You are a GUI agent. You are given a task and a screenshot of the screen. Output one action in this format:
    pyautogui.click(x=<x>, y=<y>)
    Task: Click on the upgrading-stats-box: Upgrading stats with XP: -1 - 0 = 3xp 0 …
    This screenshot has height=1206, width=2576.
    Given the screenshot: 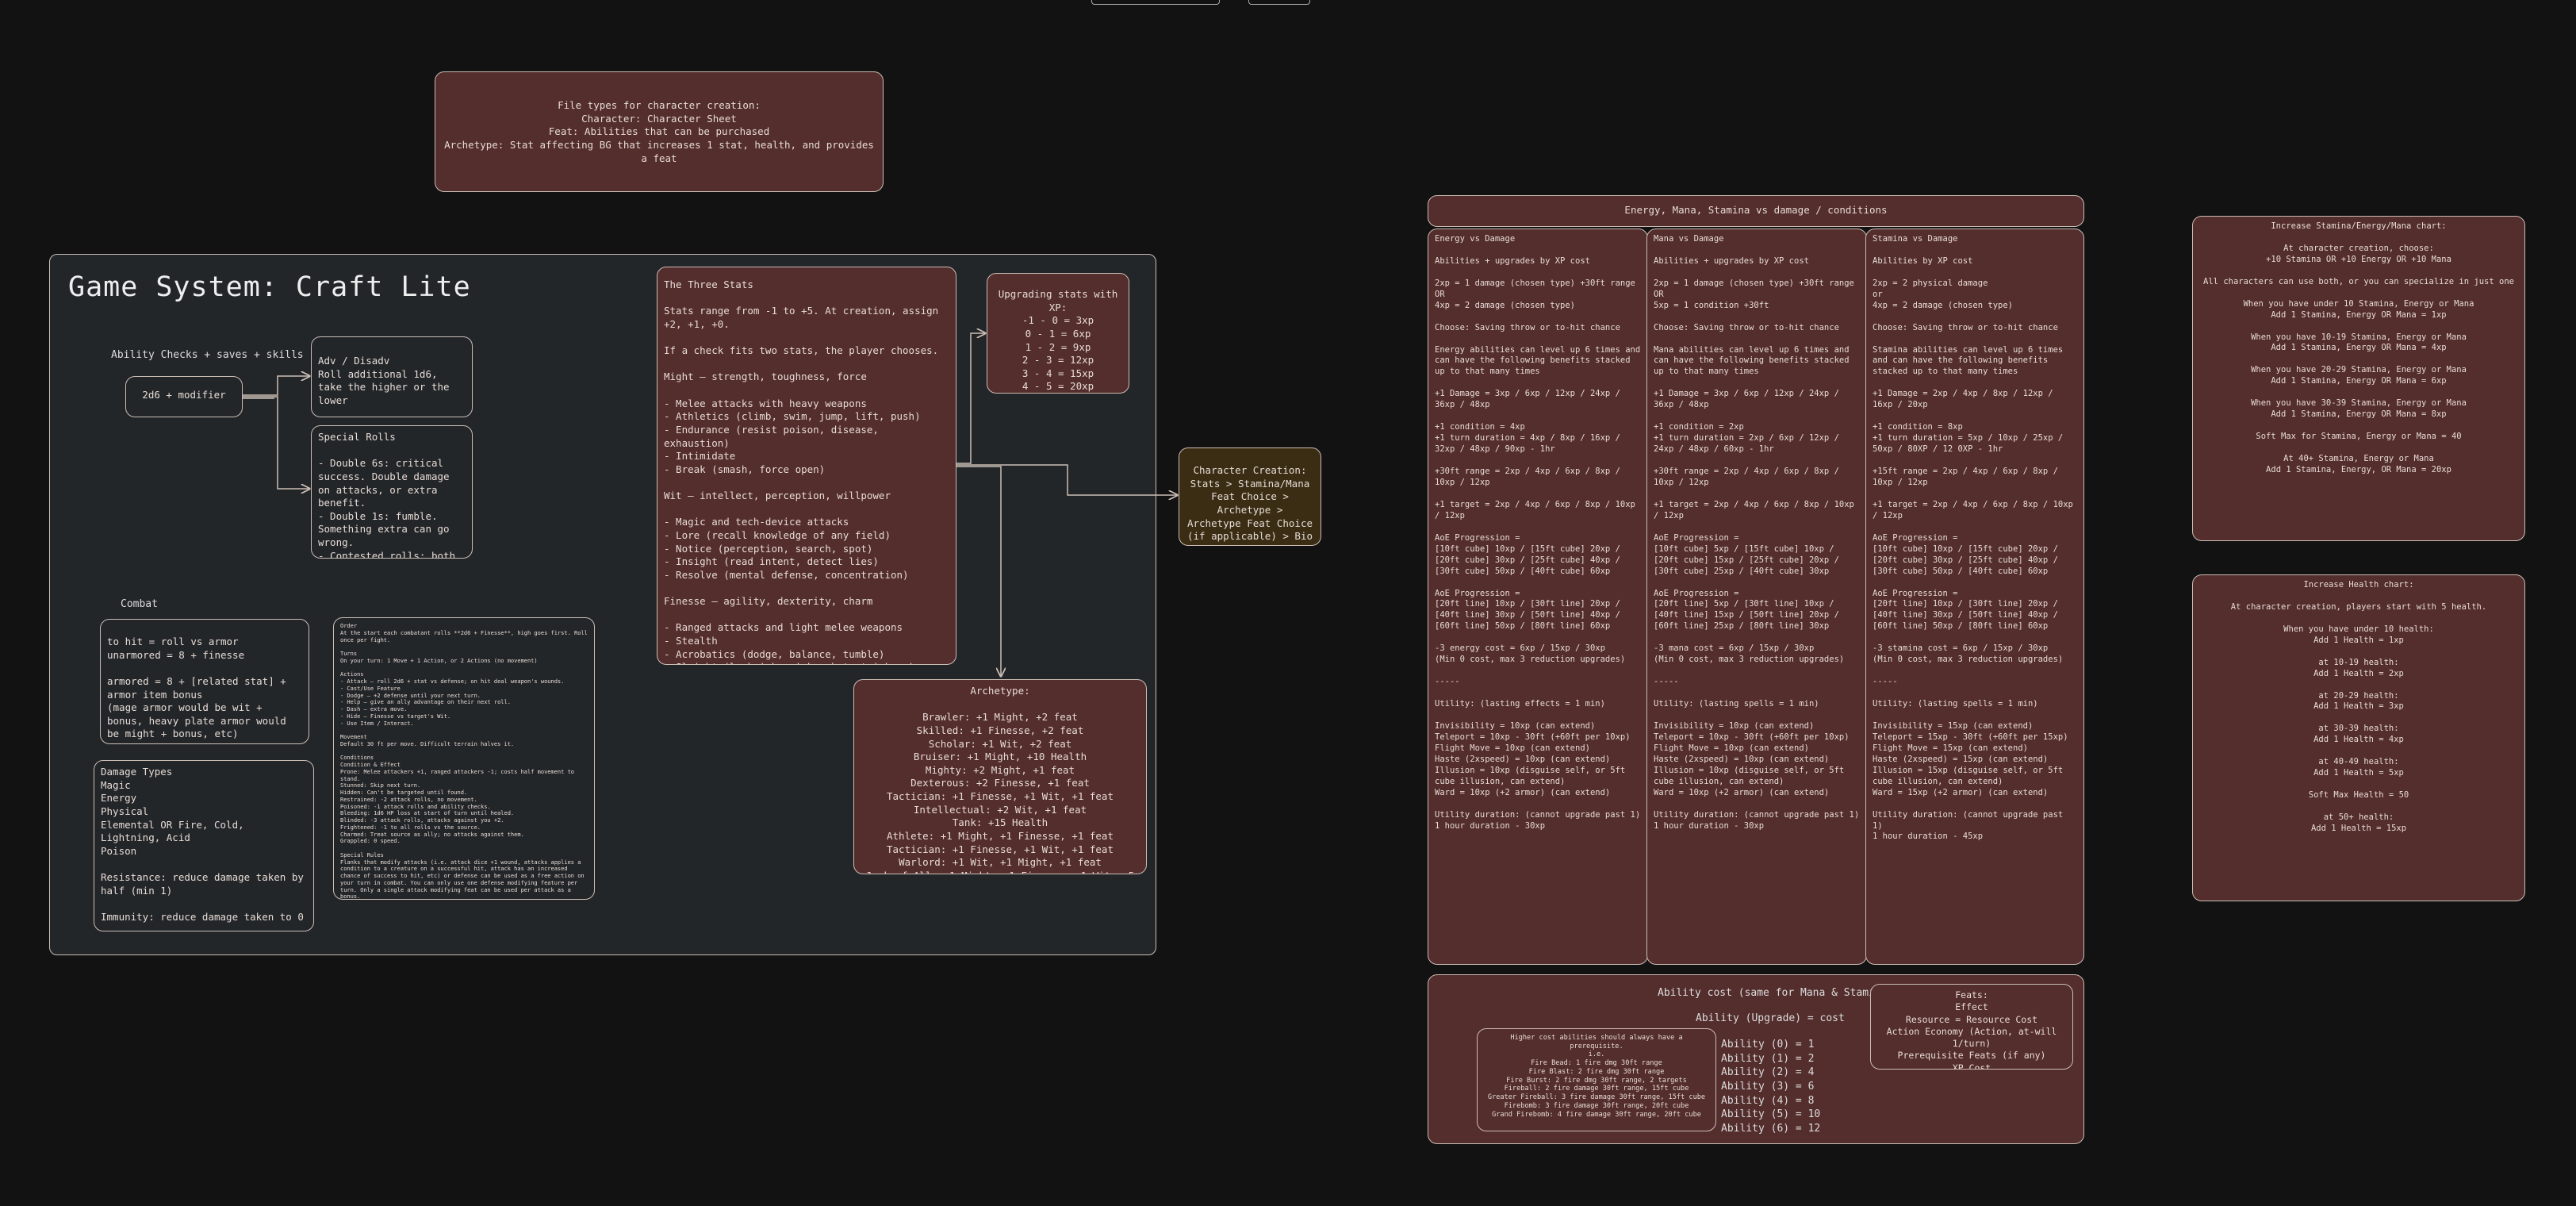 What is the action you would take?
    pyautogui.click(x=1058, y=333)
    